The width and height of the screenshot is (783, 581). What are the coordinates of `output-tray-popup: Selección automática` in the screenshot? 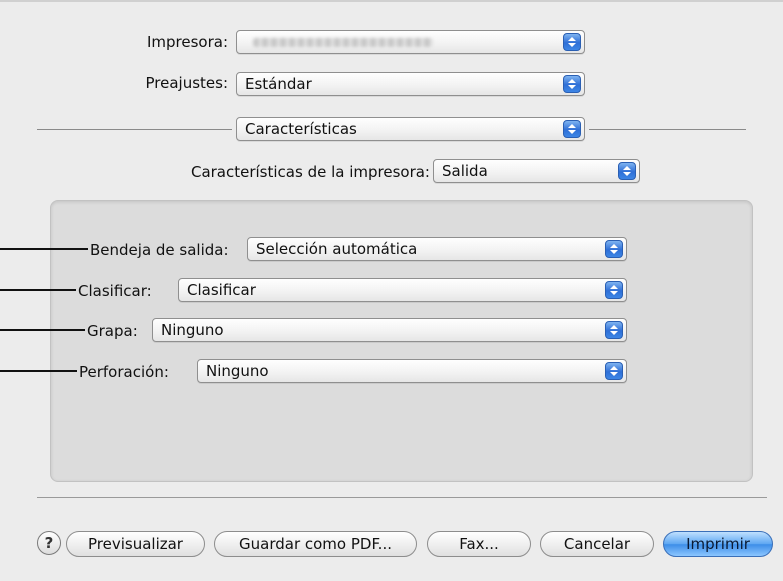 It's located at (437, 249).